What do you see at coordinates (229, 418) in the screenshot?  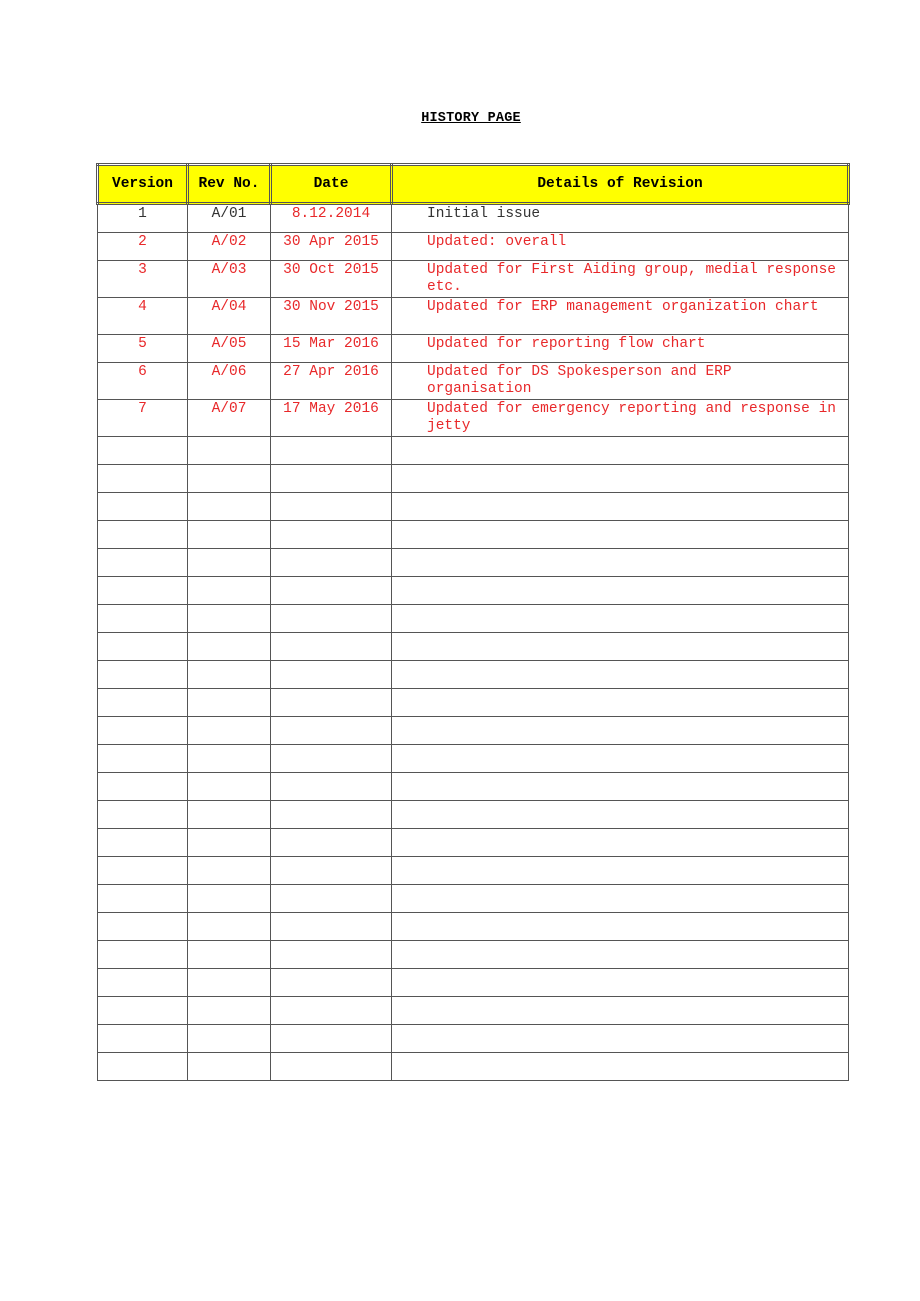 I see `cell-rev-no: A/07` at bounding box center [229, 418].